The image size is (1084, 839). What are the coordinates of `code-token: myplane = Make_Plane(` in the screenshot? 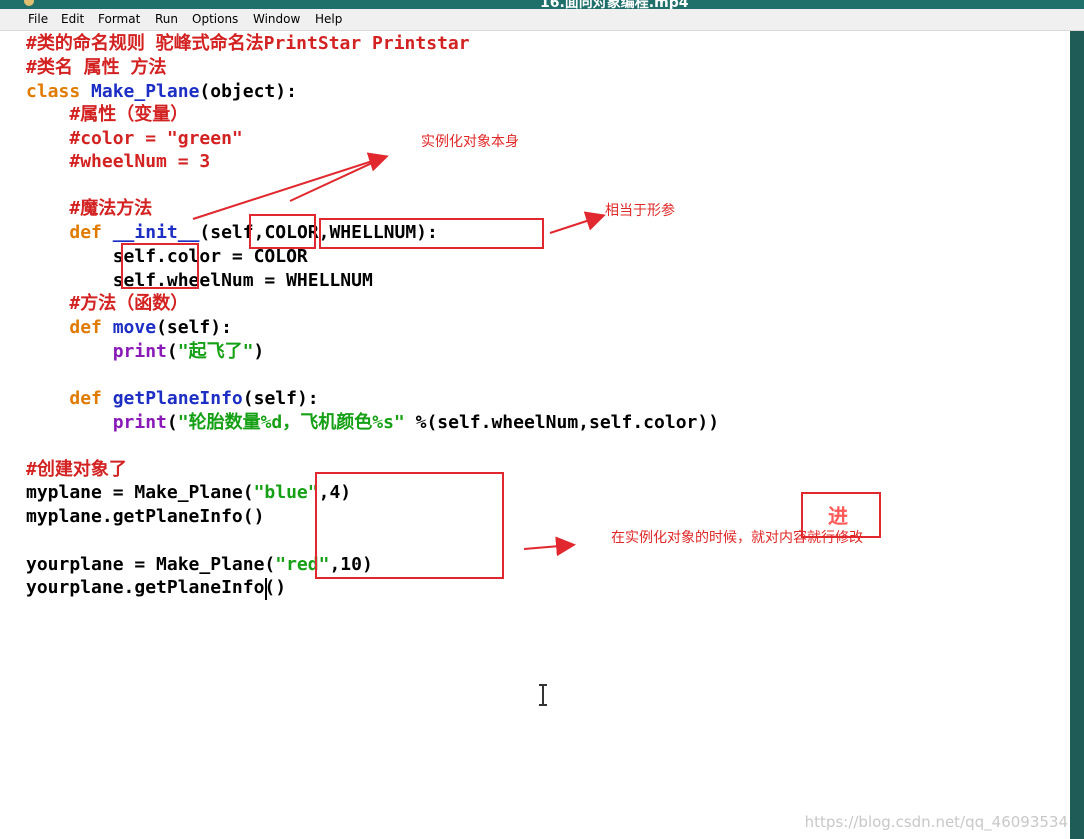 It's located at (140, 492).